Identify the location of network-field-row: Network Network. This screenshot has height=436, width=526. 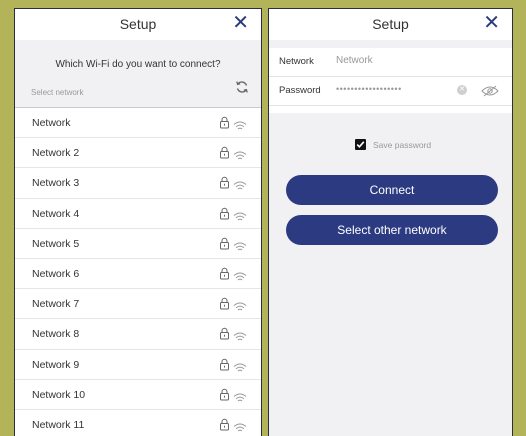
(390, 62).